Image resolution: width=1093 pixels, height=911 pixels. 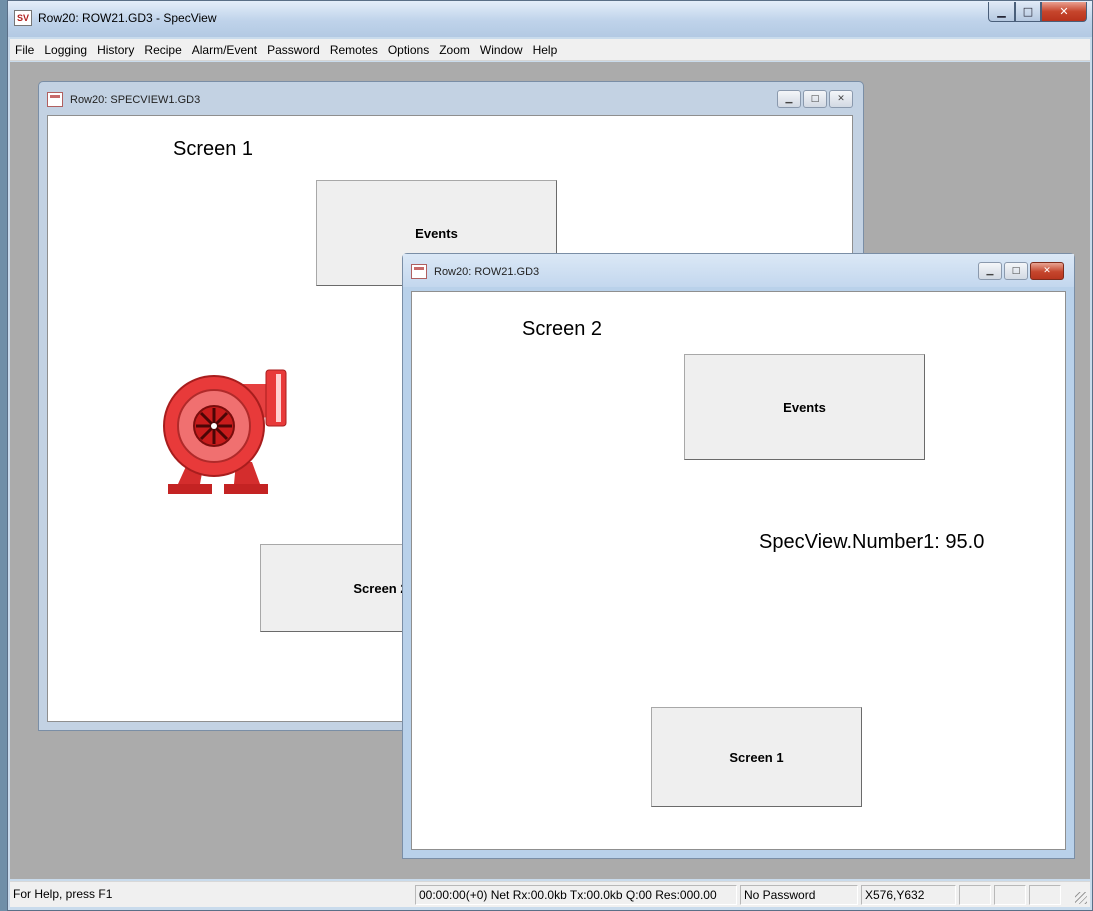 What do you see at coordinates (451, 98) in the screenshot?
I see `child-titlebar: Row20: SPECVIEW1.GD3 ▁ □ ✕` at bounding box center [451, 98].